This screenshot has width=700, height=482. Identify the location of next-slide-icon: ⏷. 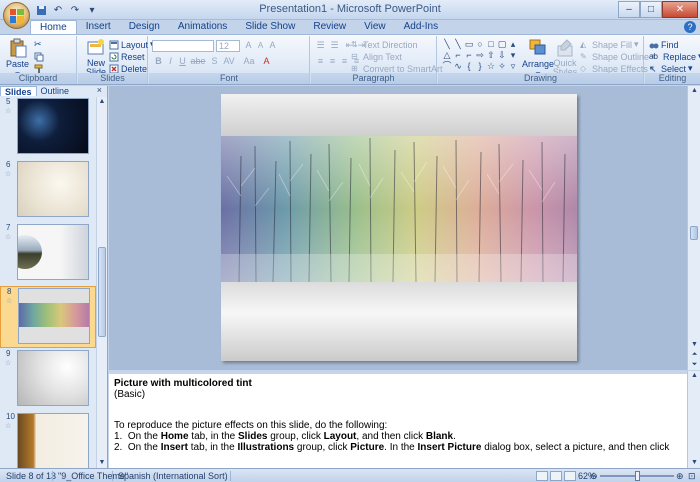
(694, 365).